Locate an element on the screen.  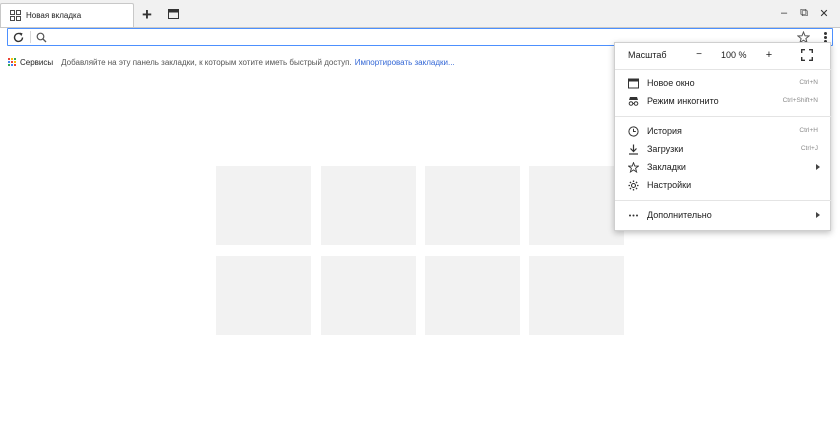
menu-item-history: История Ctrl+H is located at coordinates (723, 131).